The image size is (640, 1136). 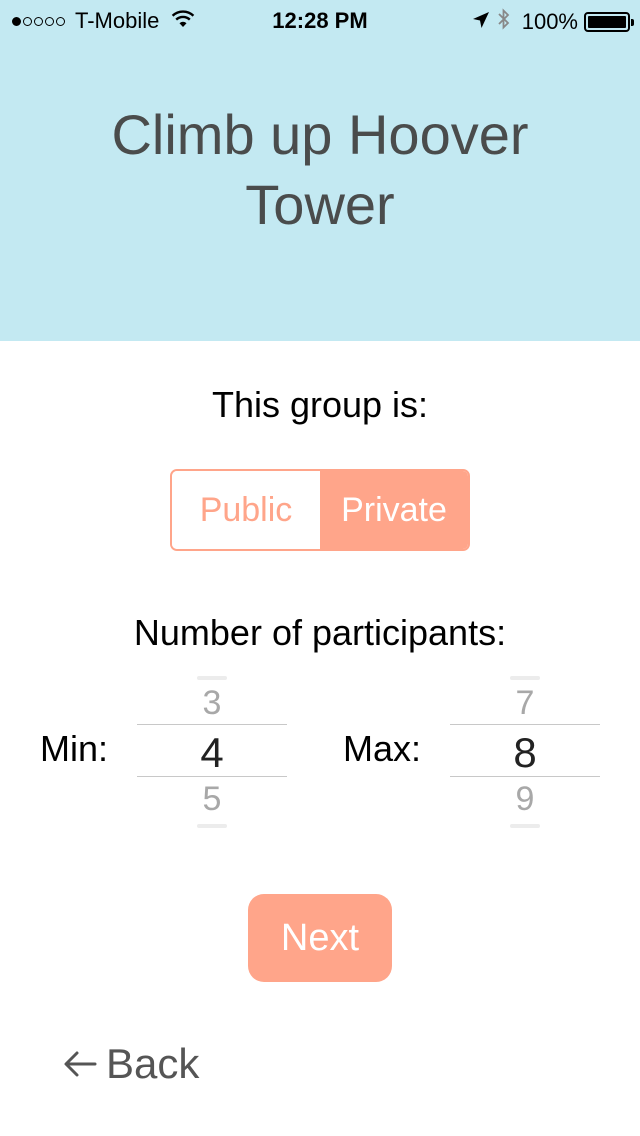 What do you see at coordinates (320, 20) in the screenshot?
I see `status-bar: T-Mobile 12:28 PM 100%` at bounding box center [320, 20].